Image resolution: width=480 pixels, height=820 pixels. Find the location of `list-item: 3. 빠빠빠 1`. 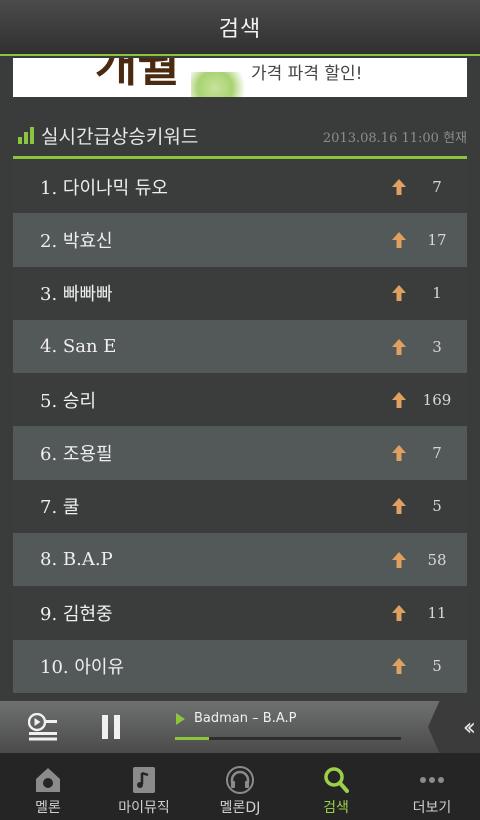

list-item: 3. 빠빠빠 1 is located at coordinates (240, 293).